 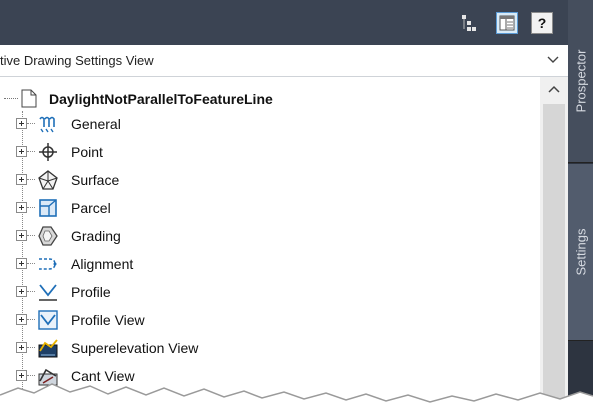 What do you see at coordinates (77, 60) in the screenshot?
I see `view-selector-value: tive Drawing Settings View` at bounding box center [77, 60].